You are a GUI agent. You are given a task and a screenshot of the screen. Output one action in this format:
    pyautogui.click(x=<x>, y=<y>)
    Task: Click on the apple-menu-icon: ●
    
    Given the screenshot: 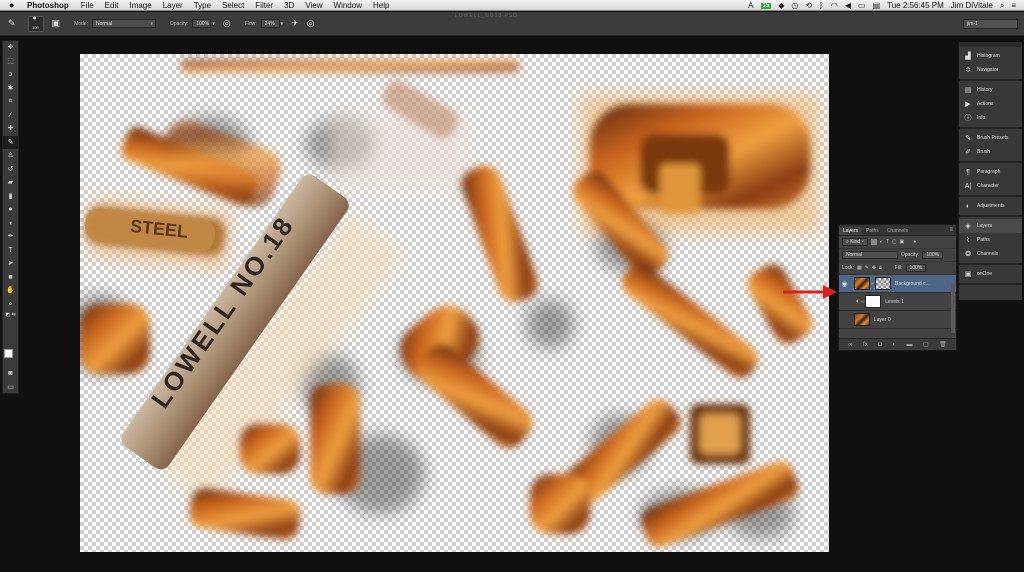 What is the action you would take?
    pyautogui.click(x=14, y=5)
    